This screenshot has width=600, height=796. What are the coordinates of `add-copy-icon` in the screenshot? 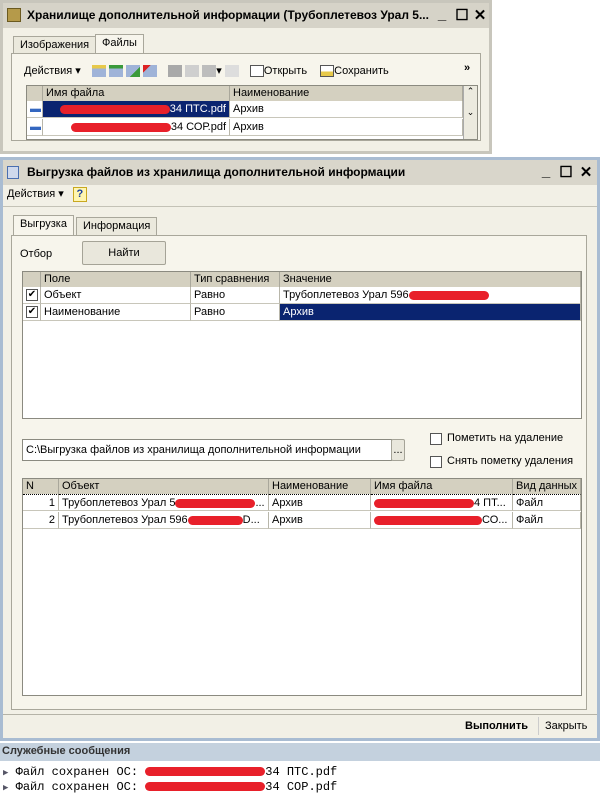 It's located at (115, 71).